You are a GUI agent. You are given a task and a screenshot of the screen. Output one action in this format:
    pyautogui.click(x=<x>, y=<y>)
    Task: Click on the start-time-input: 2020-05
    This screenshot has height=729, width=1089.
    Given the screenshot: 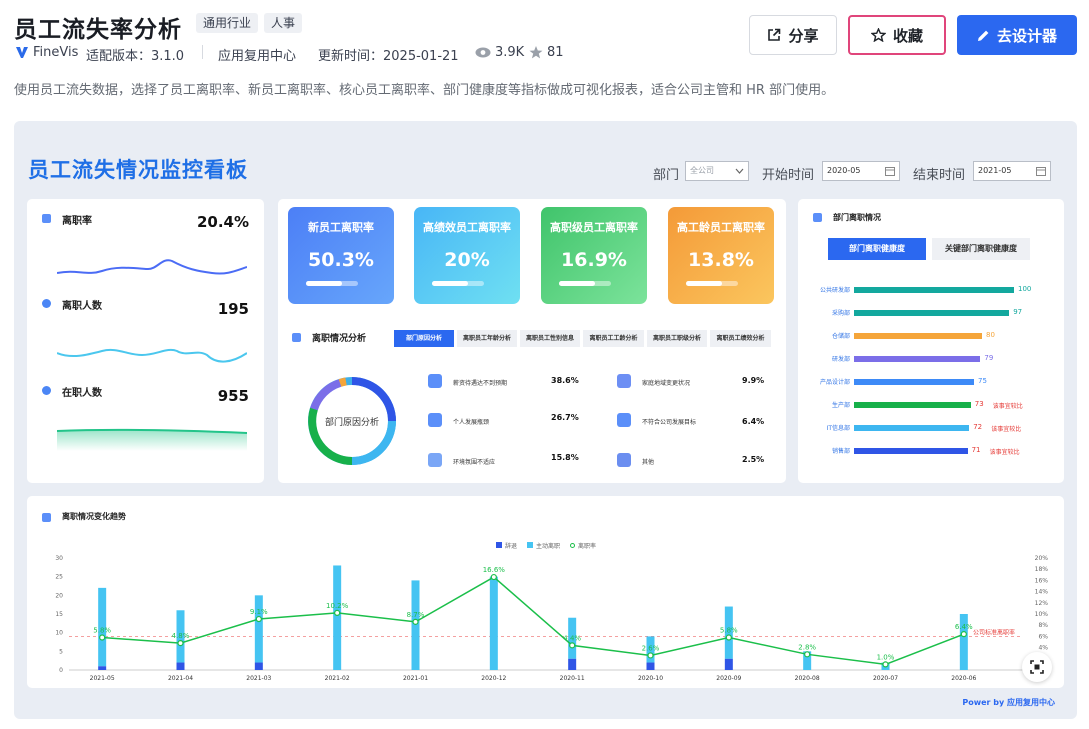 What is the action you would take?
    pyautogui.click(x=861, y=171)
    